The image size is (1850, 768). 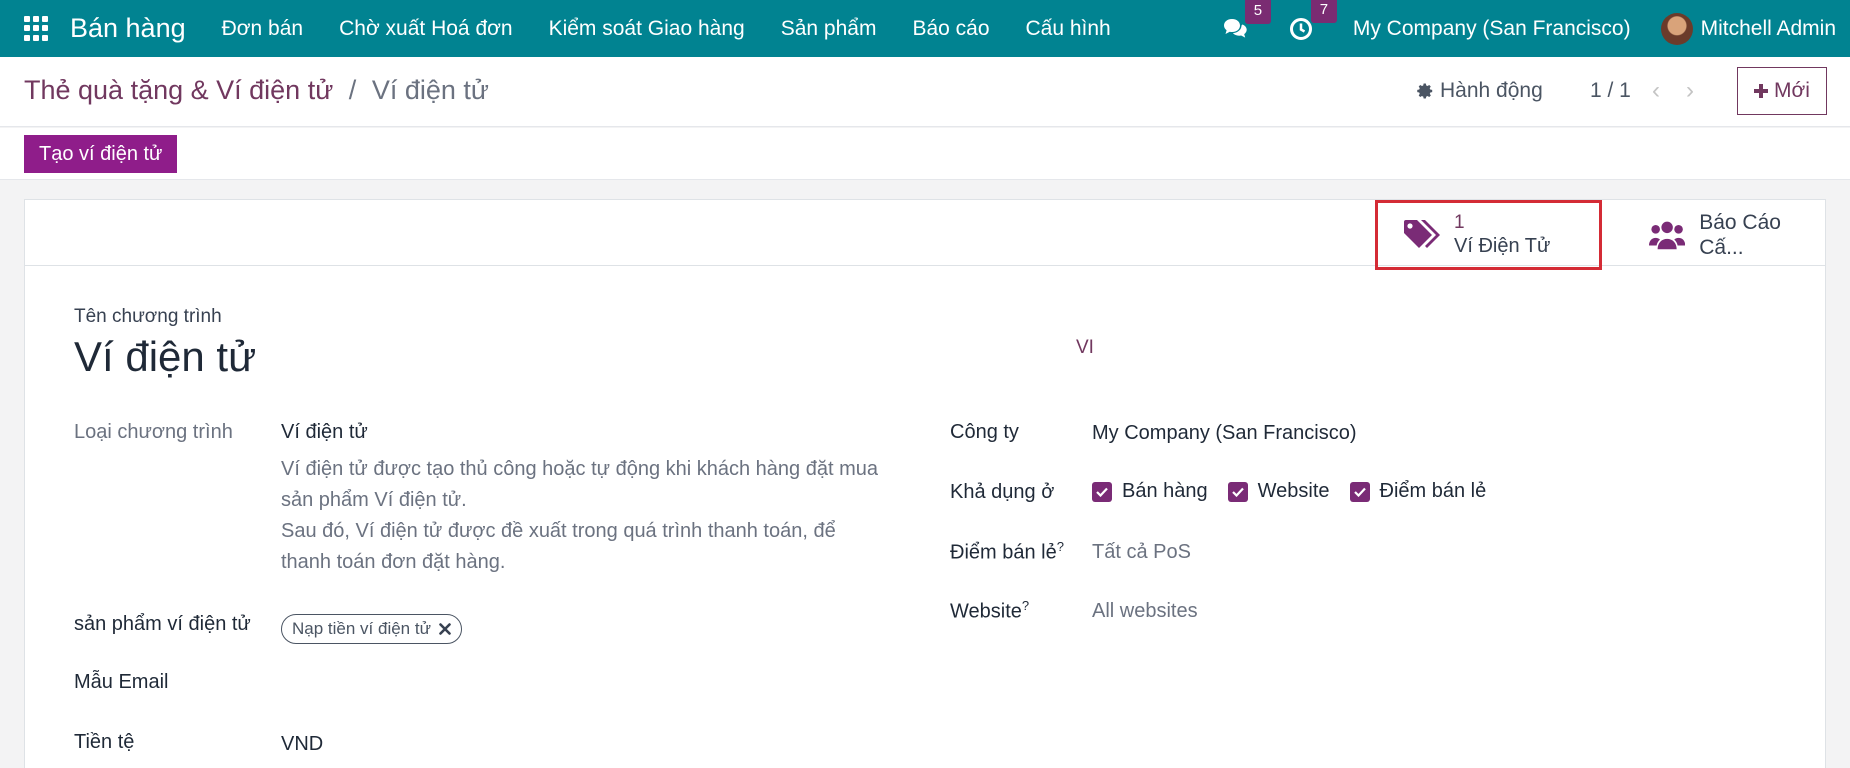 I want to click on available-pos-checkbox: Điểm bán lẻ, so click(x=1418, y=491).